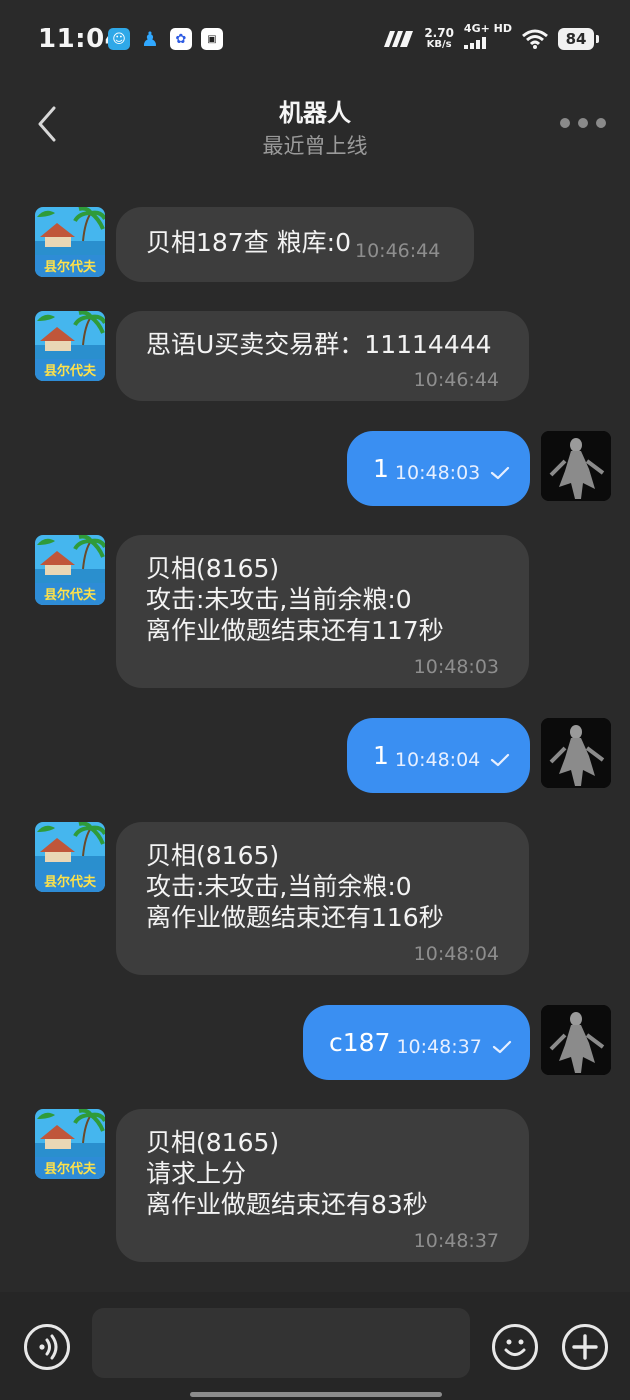 This screenshot has height=1400, width=630. I want to click on message-bubble: 1 10:48:04, so click(438, 755).